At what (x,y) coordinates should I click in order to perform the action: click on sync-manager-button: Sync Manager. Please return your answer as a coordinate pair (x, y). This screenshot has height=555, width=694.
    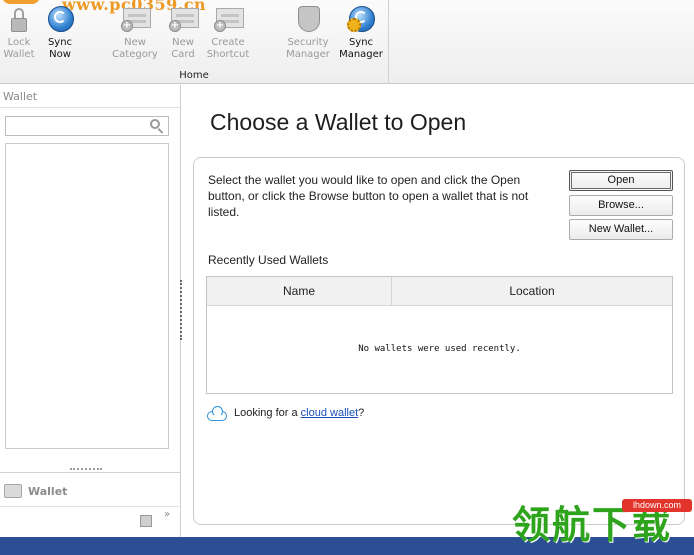
    Looking at the image, I should click on (361, 36).